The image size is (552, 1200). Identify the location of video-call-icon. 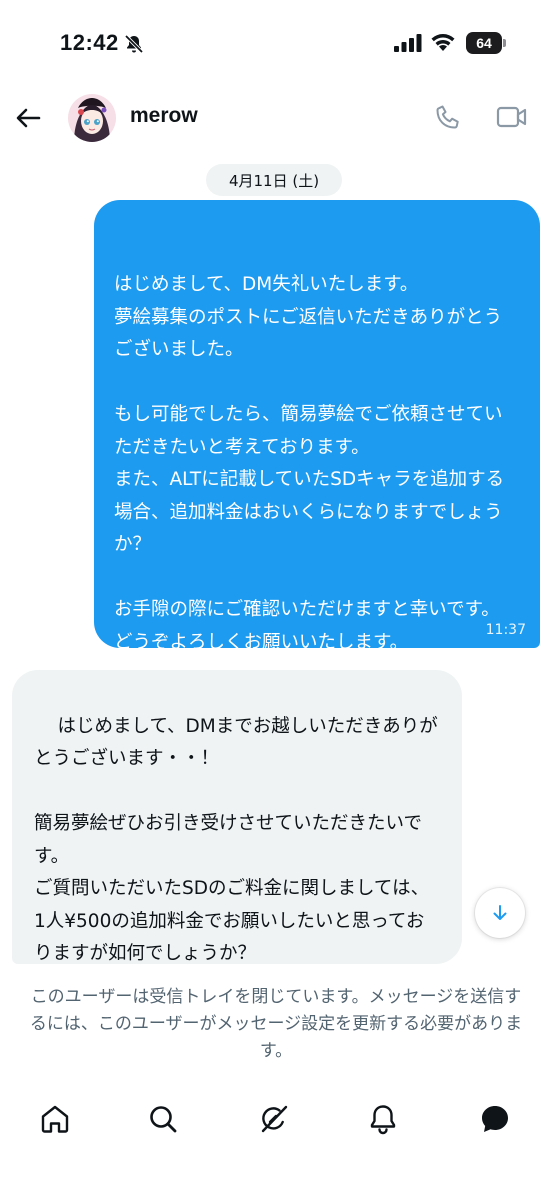
(512, 117).